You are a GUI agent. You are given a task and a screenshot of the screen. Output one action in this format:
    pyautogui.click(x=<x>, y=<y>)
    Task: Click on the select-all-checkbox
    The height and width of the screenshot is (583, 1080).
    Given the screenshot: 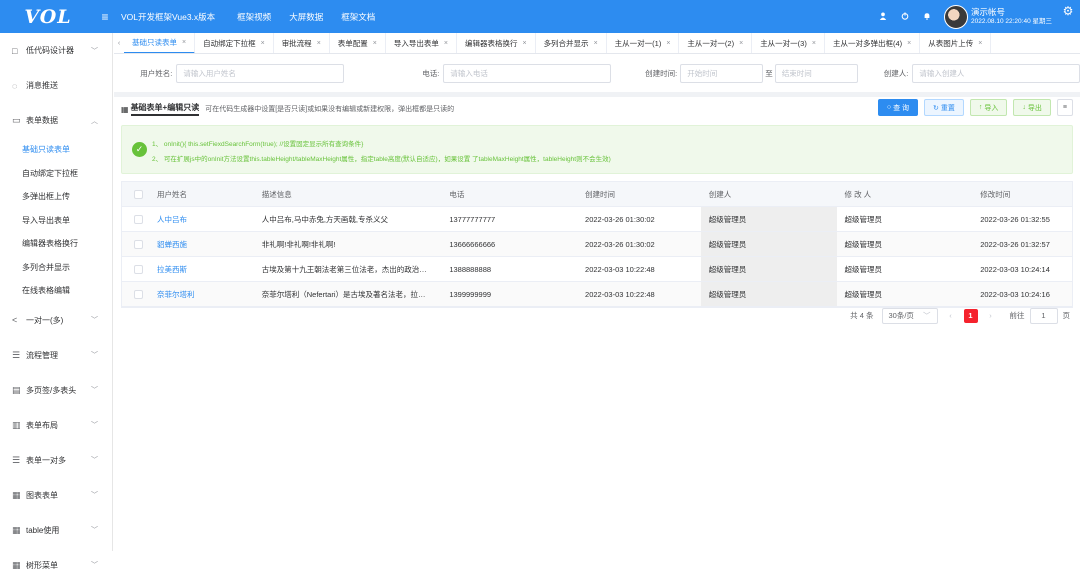 What is the action you would take?
    pyautogui.click(x=135, y=194)
    